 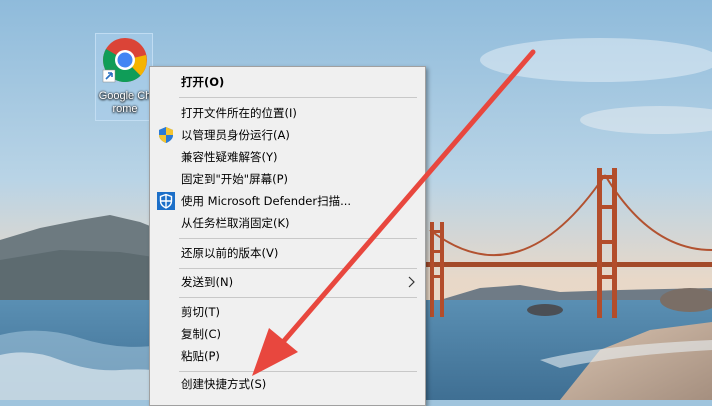 What do you see at coordinates (166, 135) in the screenshot?
I see `uac-shield-icon` at bounding box center [166, 135].